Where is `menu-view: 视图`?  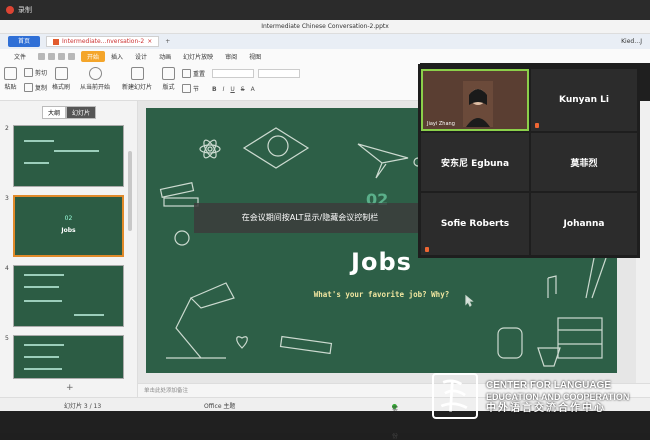 menu-view: 视图 is located at coordinates (255, 56).